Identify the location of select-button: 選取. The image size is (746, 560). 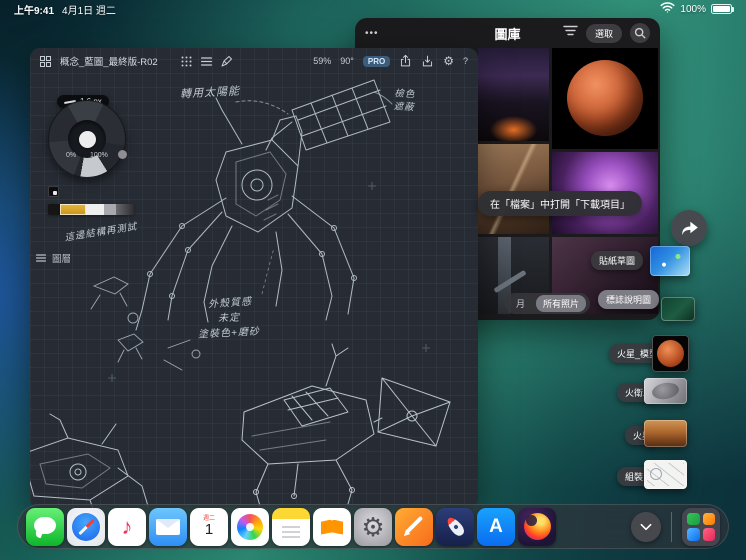
(603, 33).